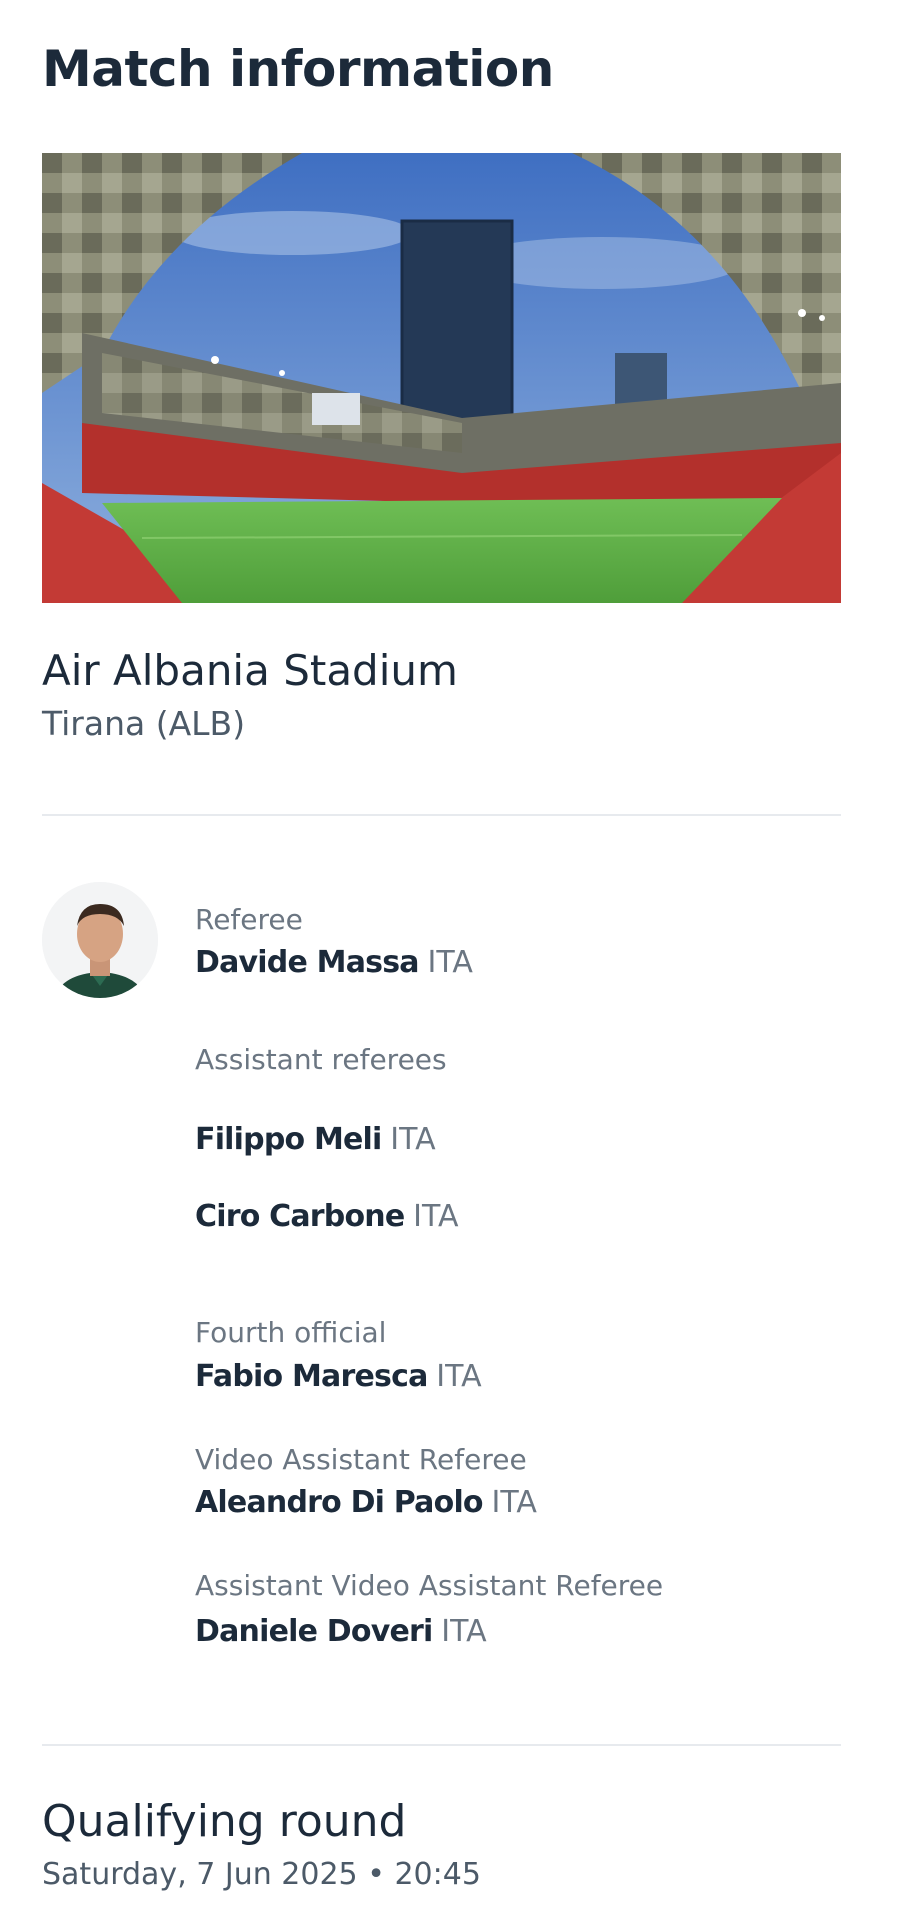  I want to click on match-datetime: Saturday, 7 Jun 2025 • 20:45, so click(261, 1874).